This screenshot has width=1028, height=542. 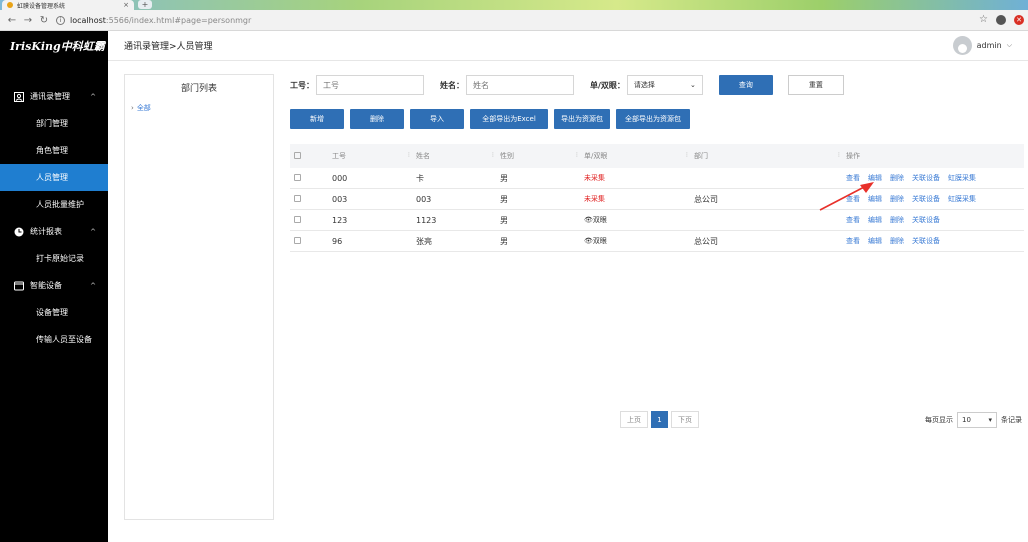 I want to click on cell-name: 1123, so click(x=426, y=220).